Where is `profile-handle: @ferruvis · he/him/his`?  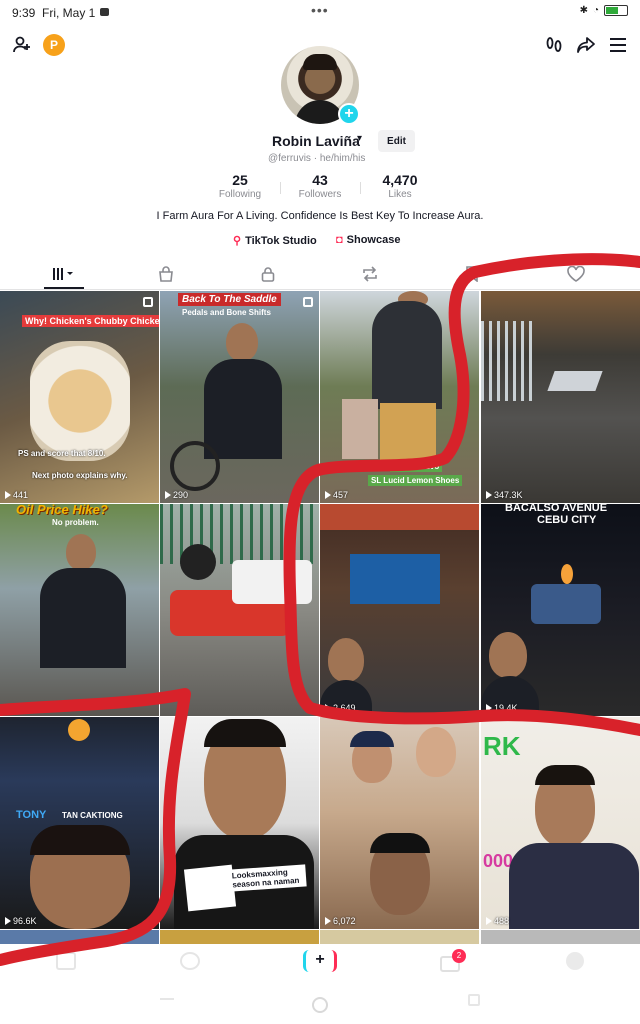
profile-handle: @ferruvis · he/him/his is located at coordinates (317, 158).